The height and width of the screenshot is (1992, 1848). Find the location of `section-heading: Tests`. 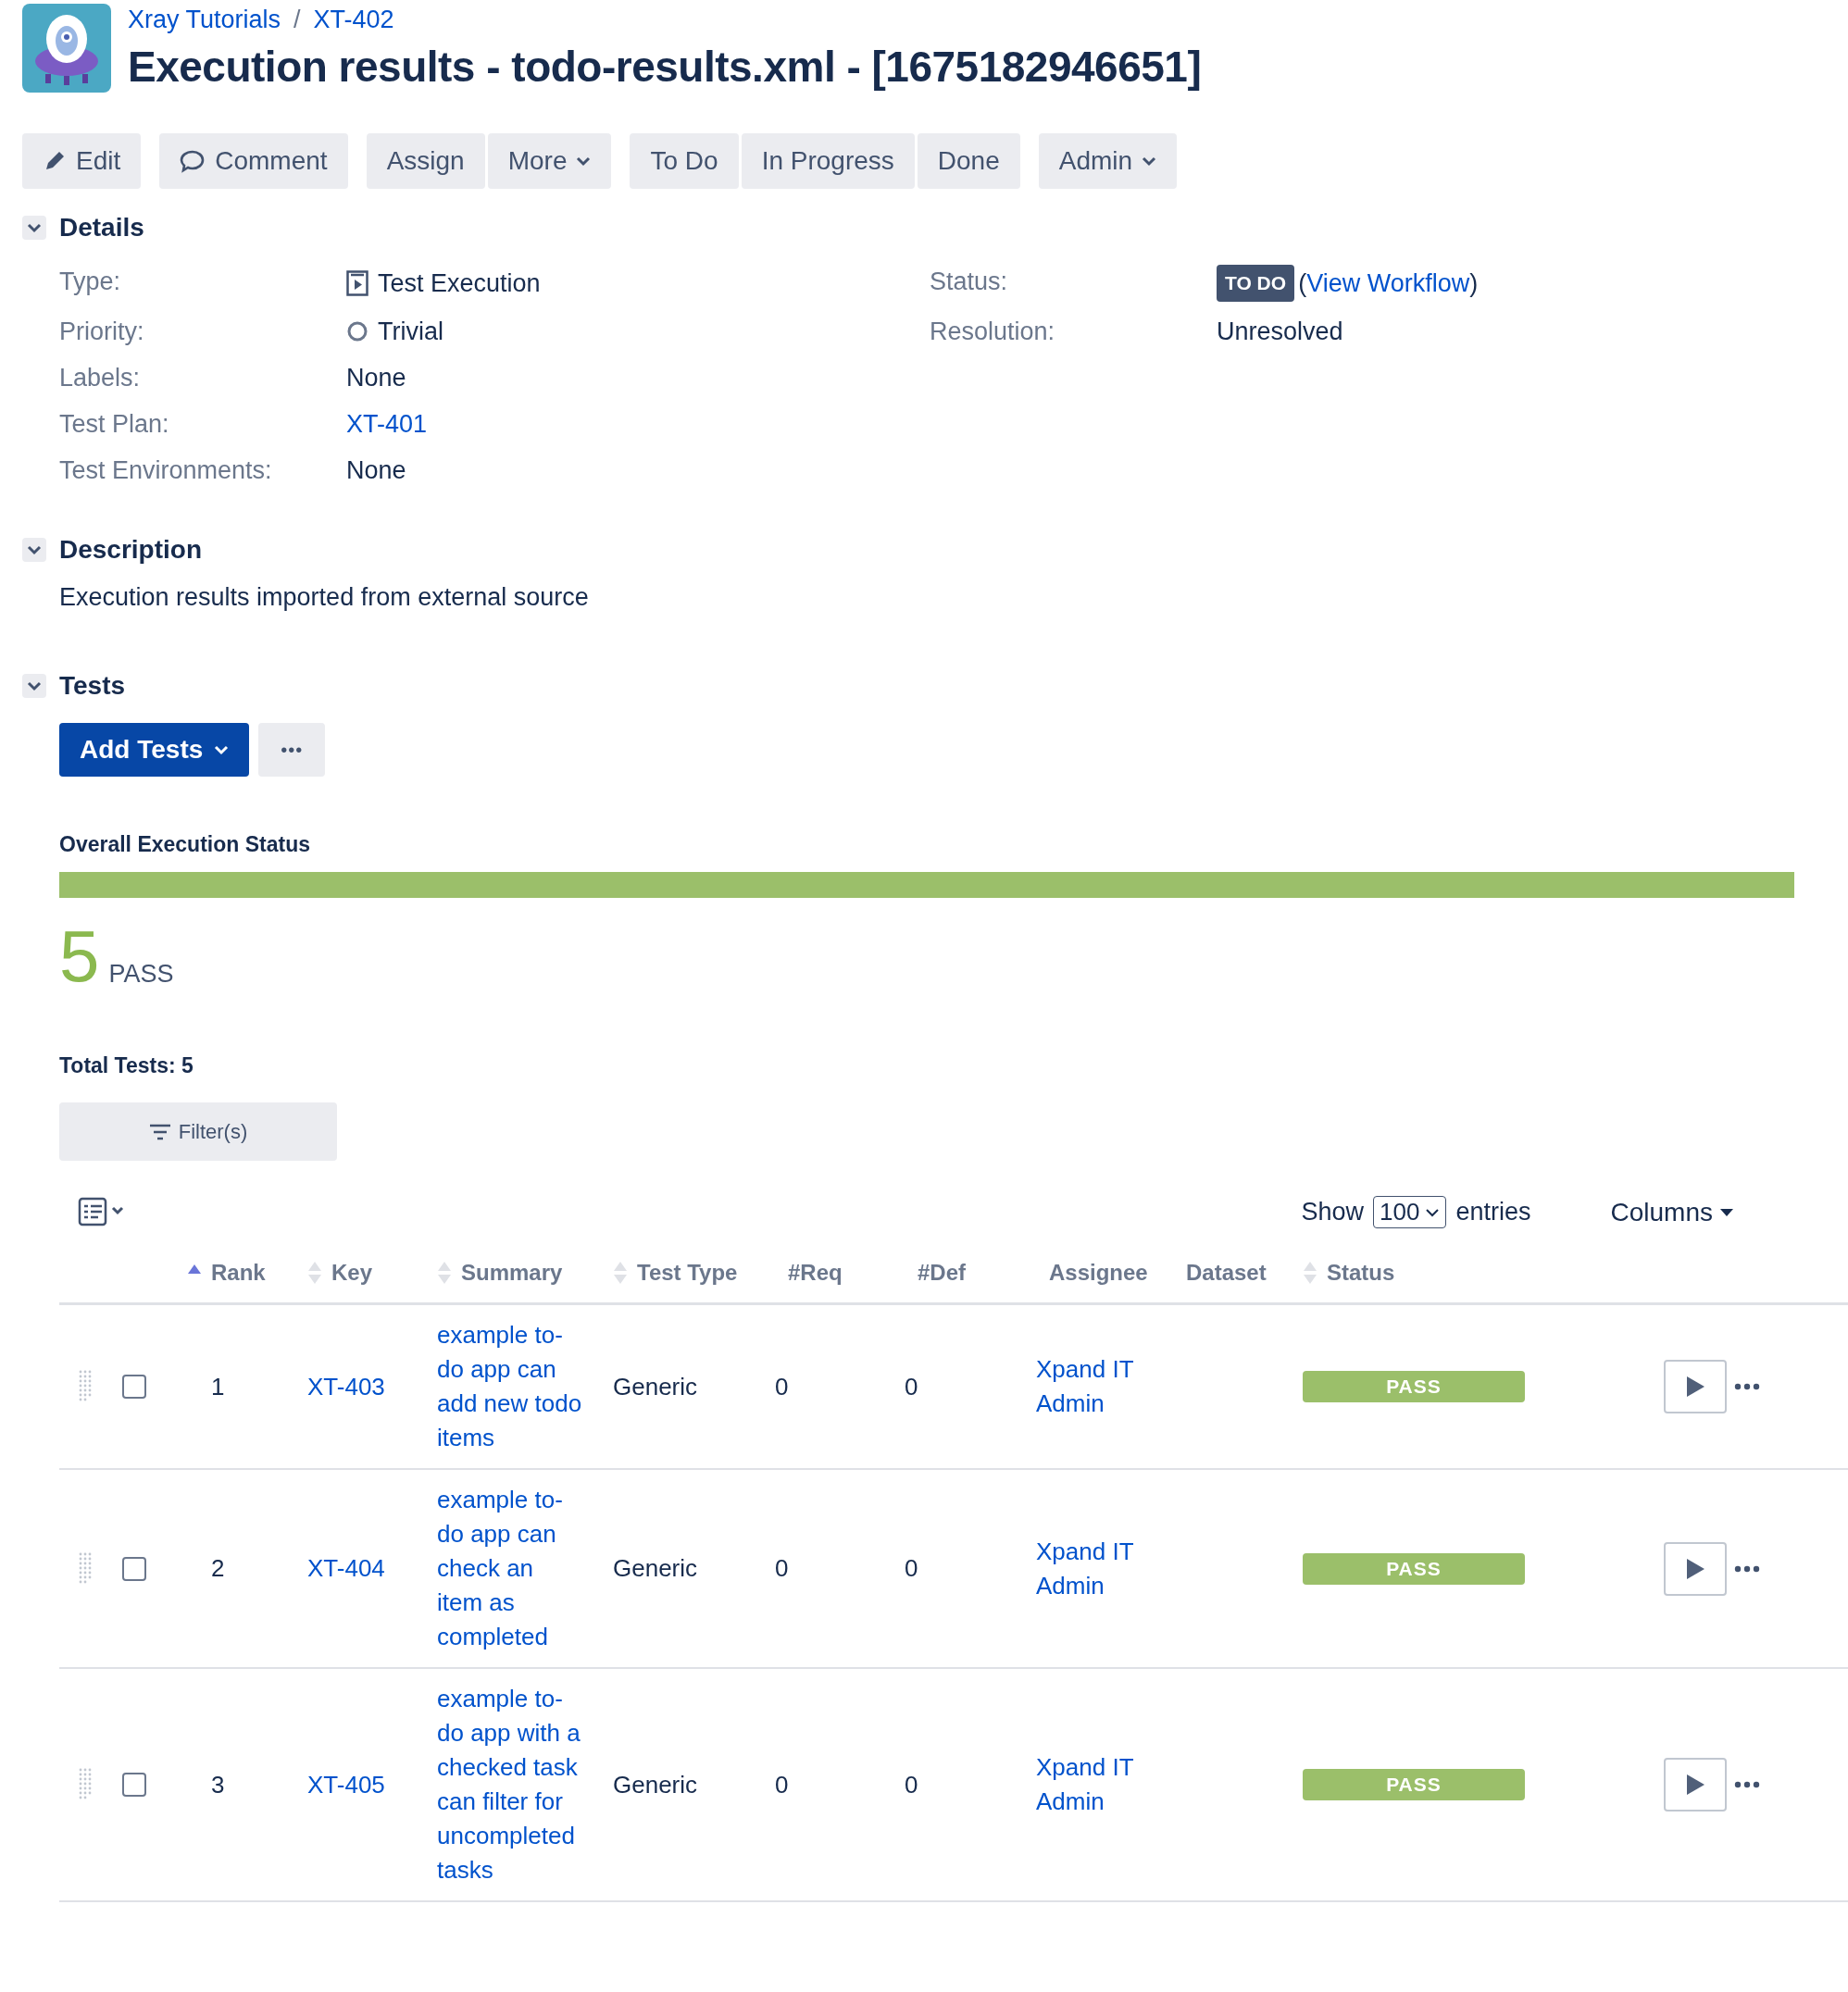

section-heading: Tests is located at coordinates (92, 686).